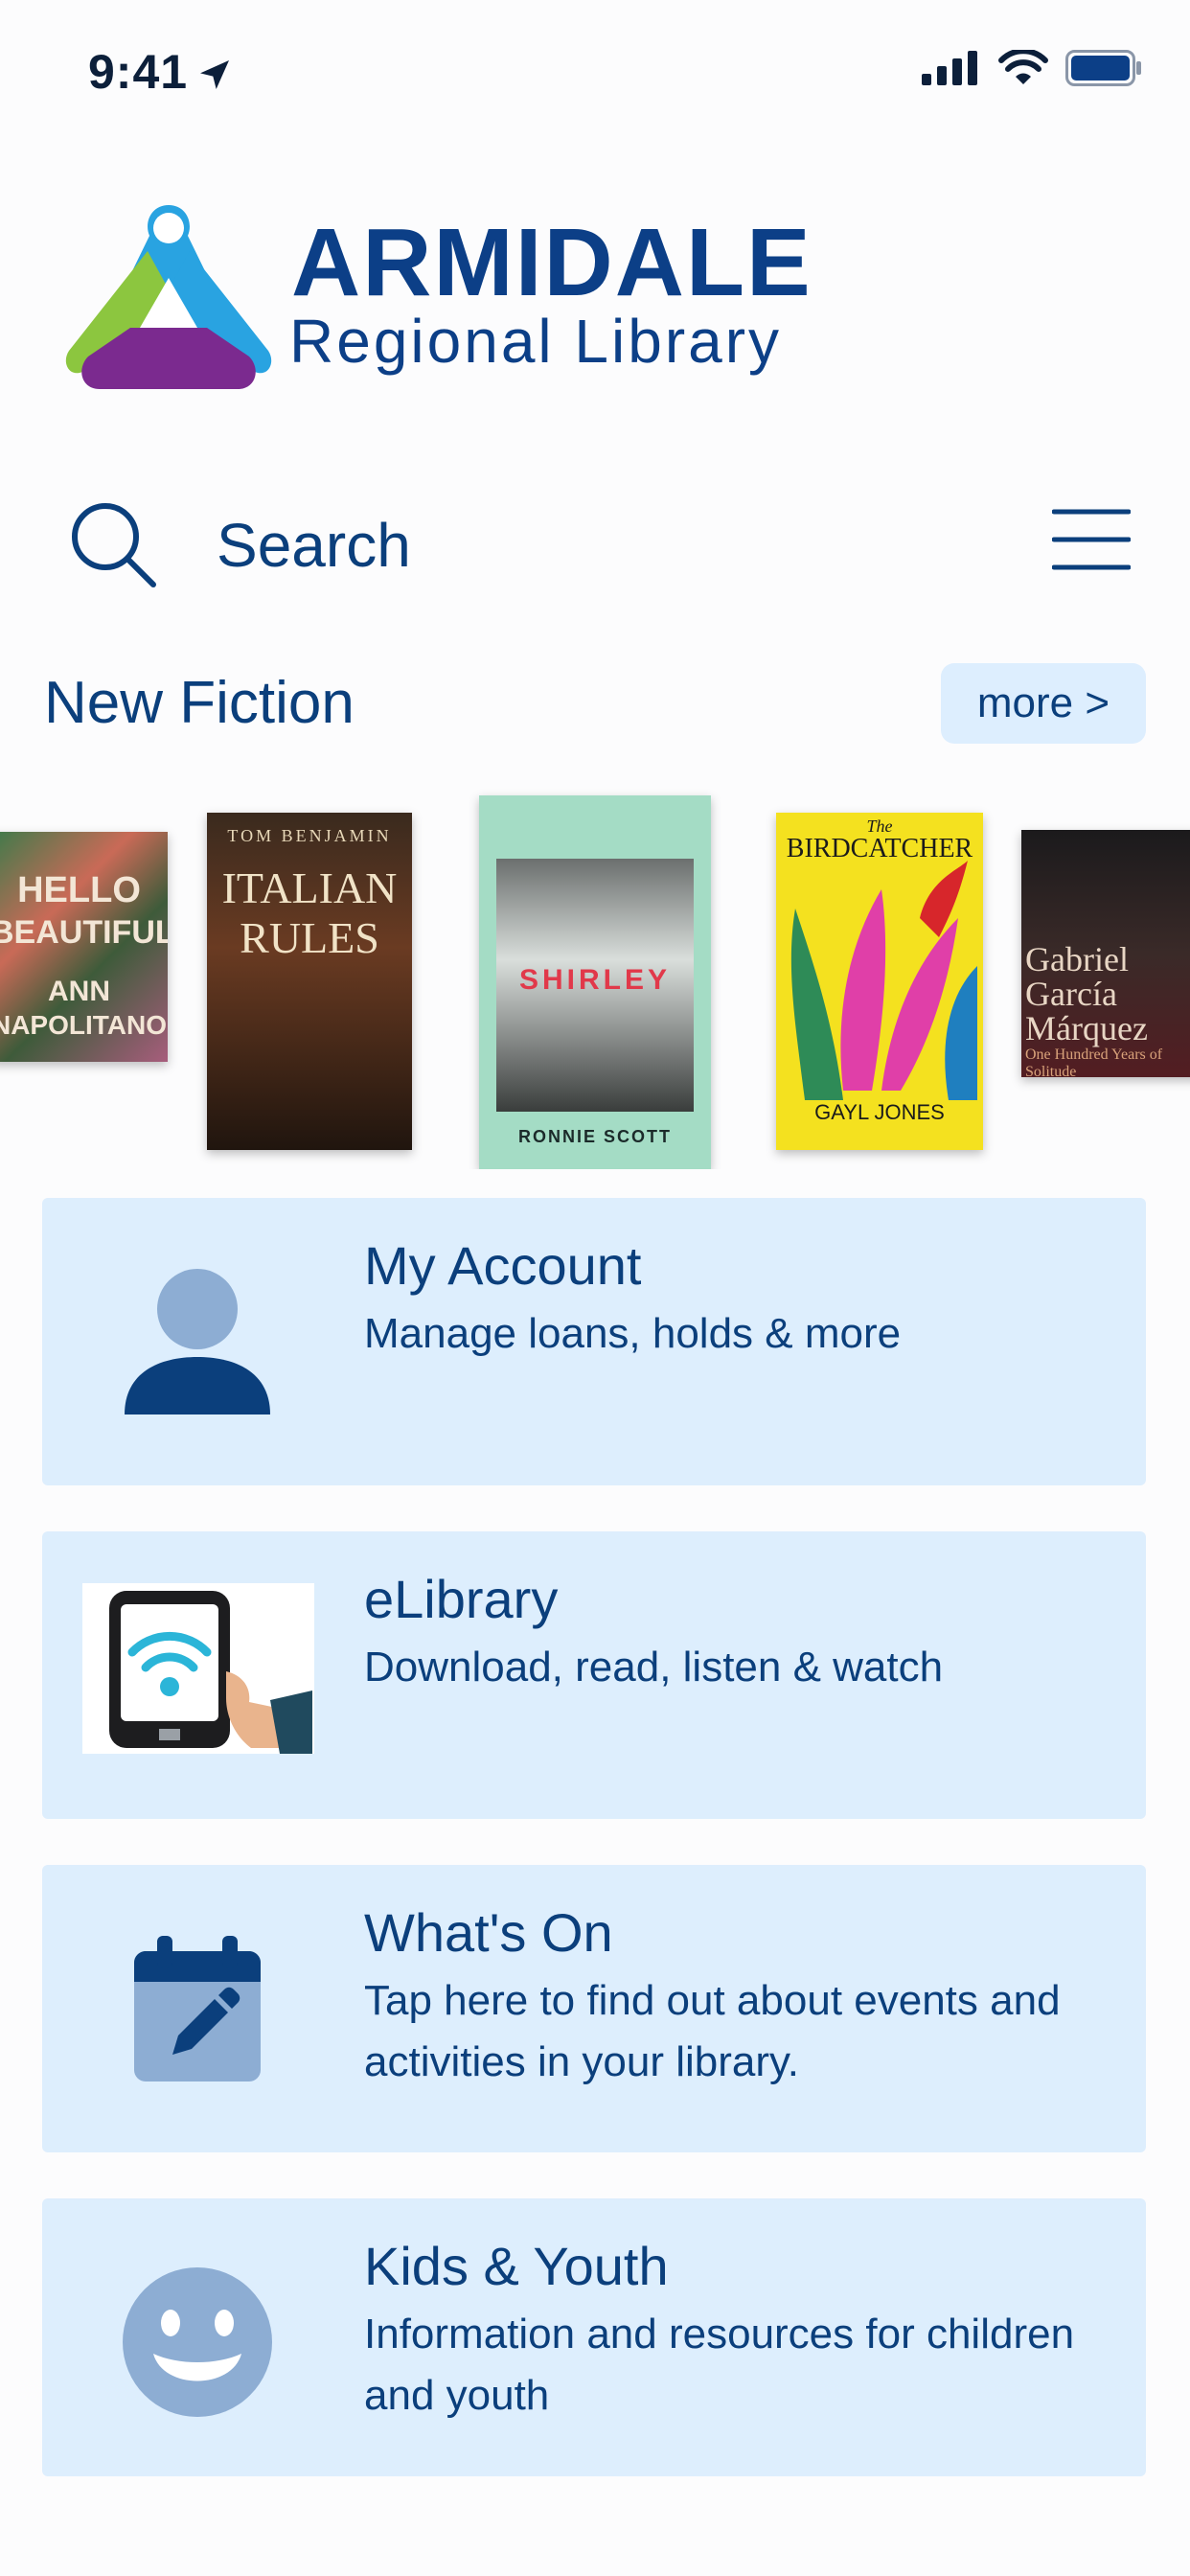 Image resolution: width=1190 pixels, height=2576 pixels. Describe the element at coordinates (1023, 67) in the screenshot. I see `wifi-icon` at that location.